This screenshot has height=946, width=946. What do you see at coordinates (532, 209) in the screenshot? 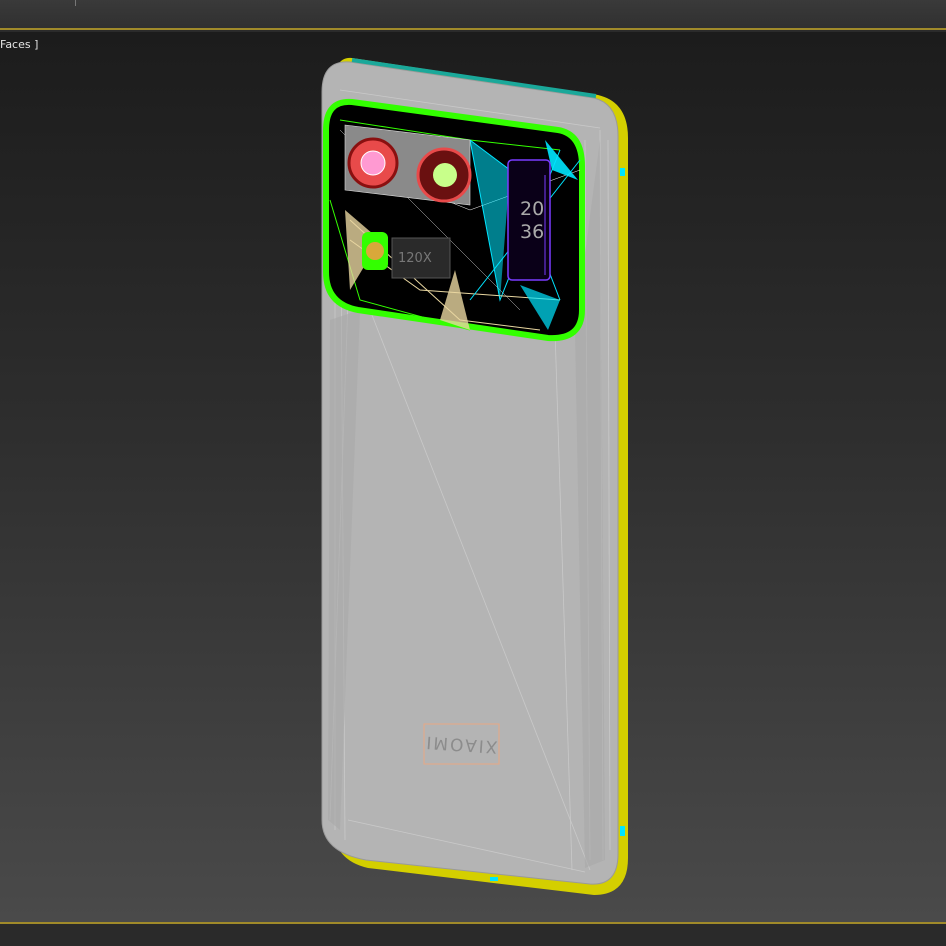
I see `clock-hours: 20` at bounding box center [532, 209].